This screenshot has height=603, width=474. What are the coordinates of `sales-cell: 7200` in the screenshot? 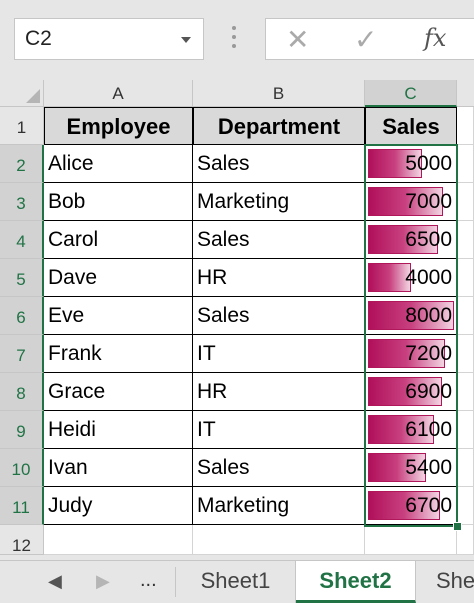 It's located at (411, 354).